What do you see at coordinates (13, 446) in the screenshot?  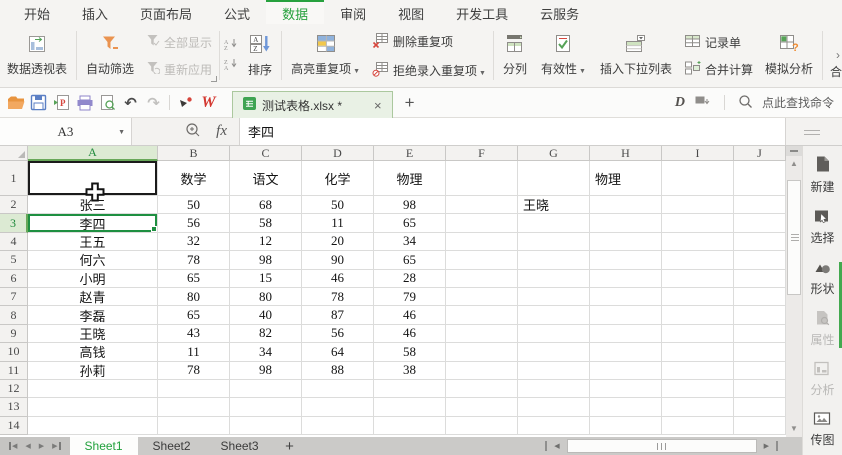 I see `first-sheet-icon: ◀` at bounding box center [13, 446].